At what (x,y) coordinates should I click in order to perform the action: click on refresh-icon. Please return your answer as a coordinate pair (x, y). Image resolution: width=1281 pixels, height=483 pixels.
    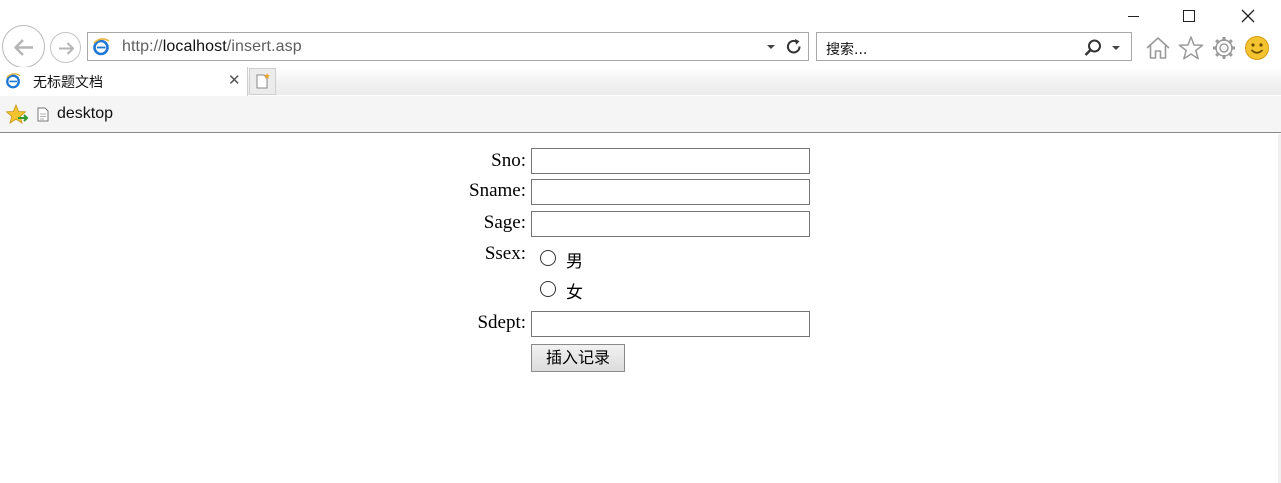
    Looking at the image, I should click on (794, 47).